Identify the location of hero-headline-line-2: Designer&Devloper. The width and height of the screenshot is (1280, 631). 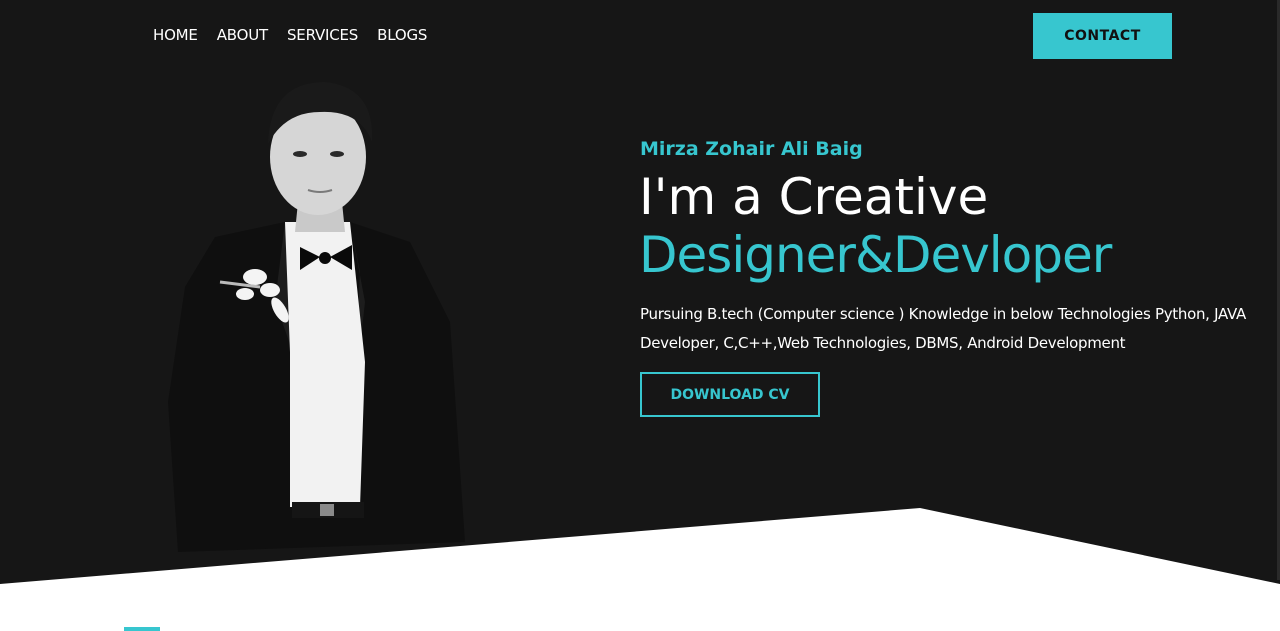
(875, 255).